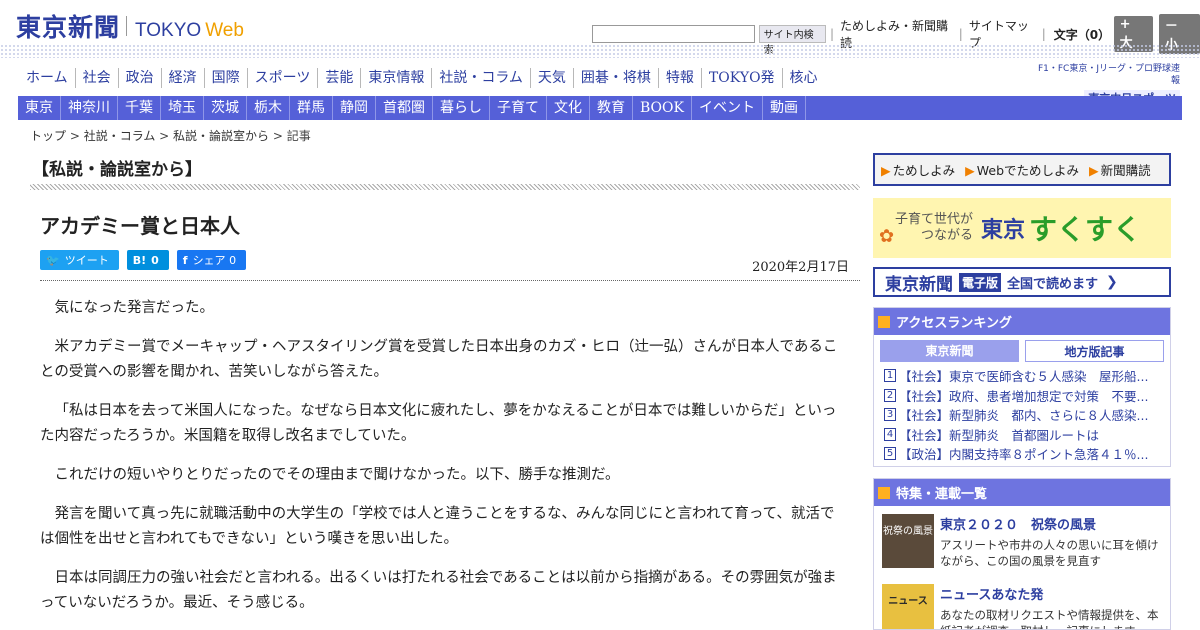 Image resolution: width=1200 pixels, height=630 pixels. What do you see at coordinates (1022, 492) in the screenshot?
I see `features-header: 特集・連載一覧` at bounding box center [1022, 492].